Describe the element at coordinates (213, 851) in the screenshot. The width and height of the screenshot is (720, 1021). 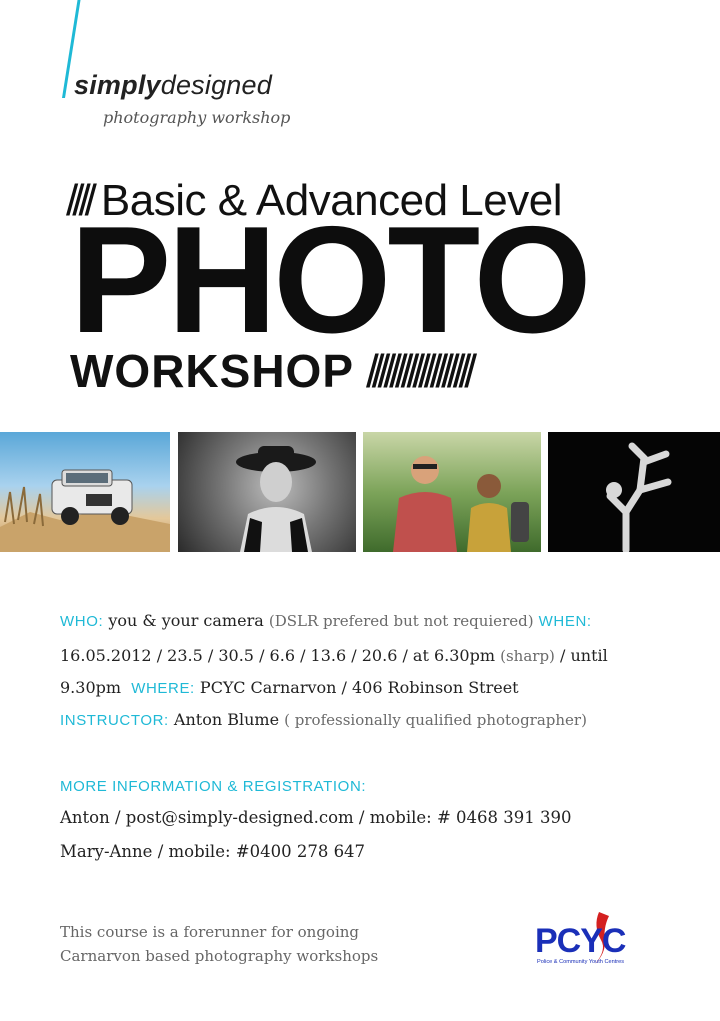
I see `contact-mary-anne: Mary-Anne / mobile: #0400 278 647` at that location.